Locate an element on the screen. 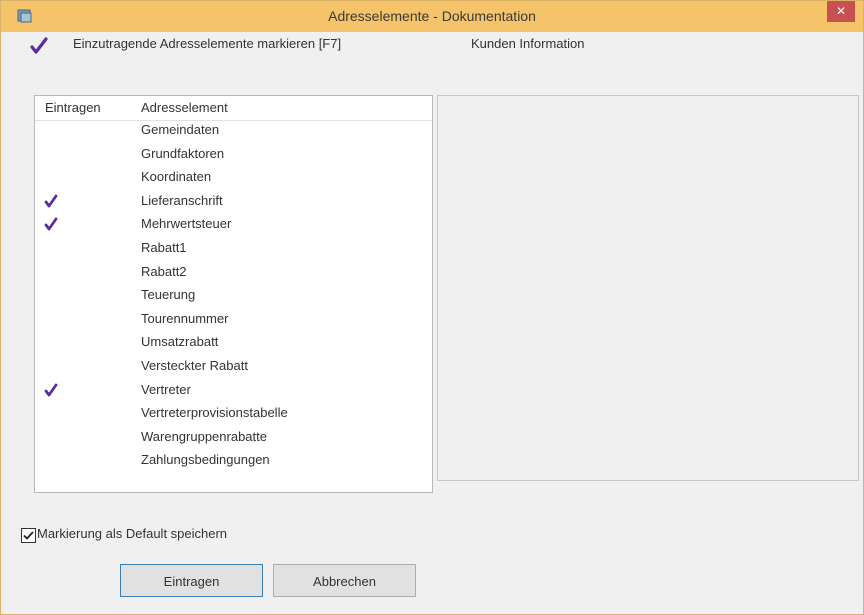  list-item-label: Lieferanschrift is located at coordinates (182, 200).